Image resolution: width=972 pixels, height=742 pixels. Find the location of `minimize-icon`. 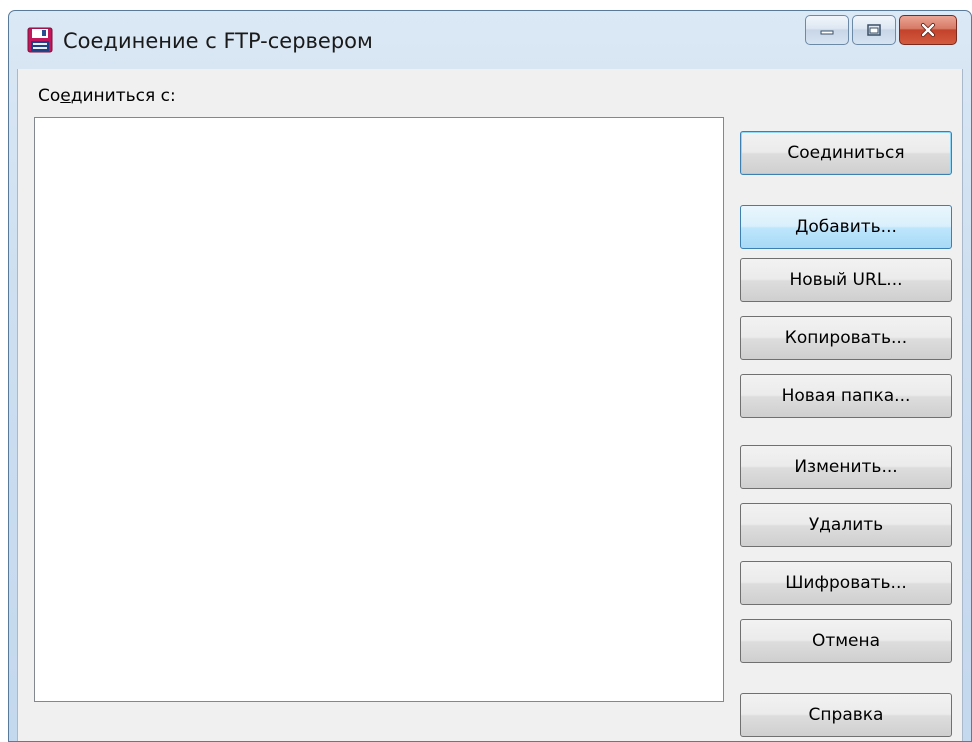

minimize-icon is located at coordinates (827, 32).